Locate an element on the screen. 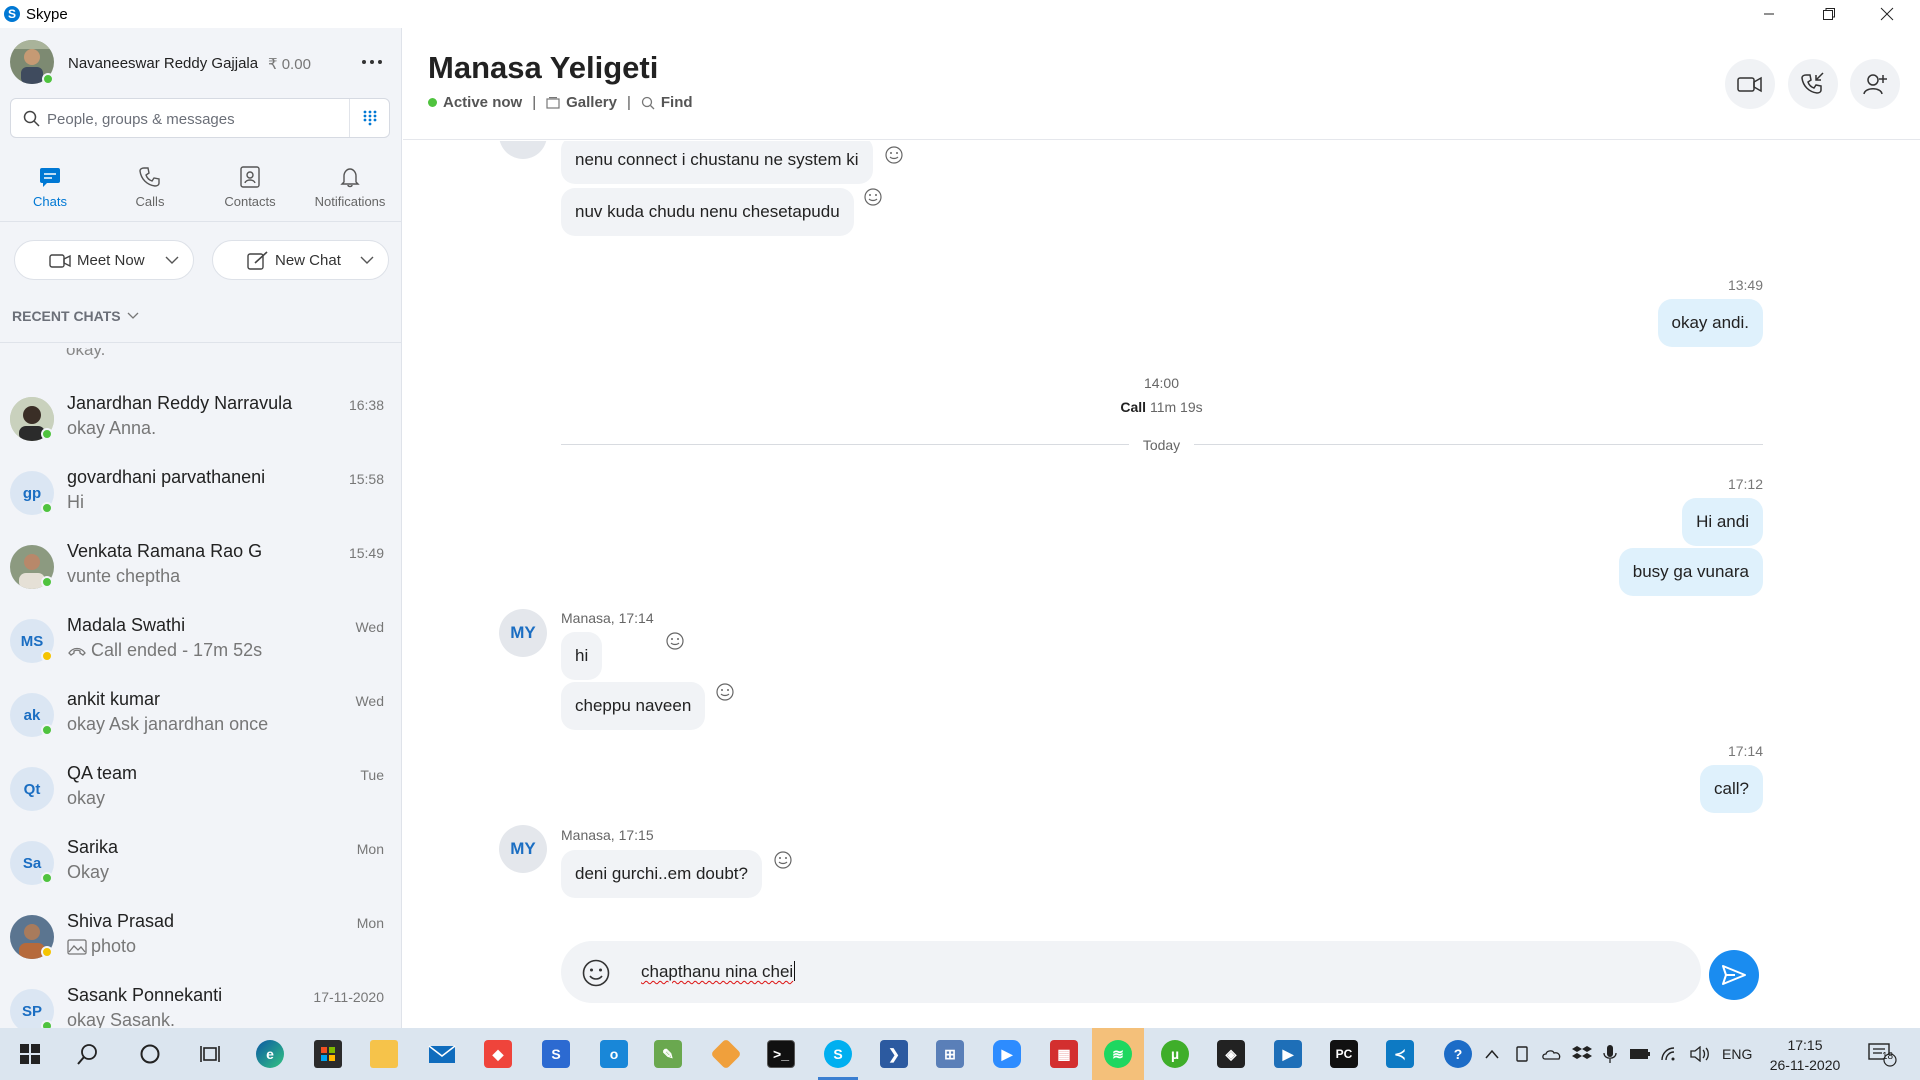 This screenshot has width=1920, height=1080. language-indicator: ENG is located at coordinates (1737, 1054).